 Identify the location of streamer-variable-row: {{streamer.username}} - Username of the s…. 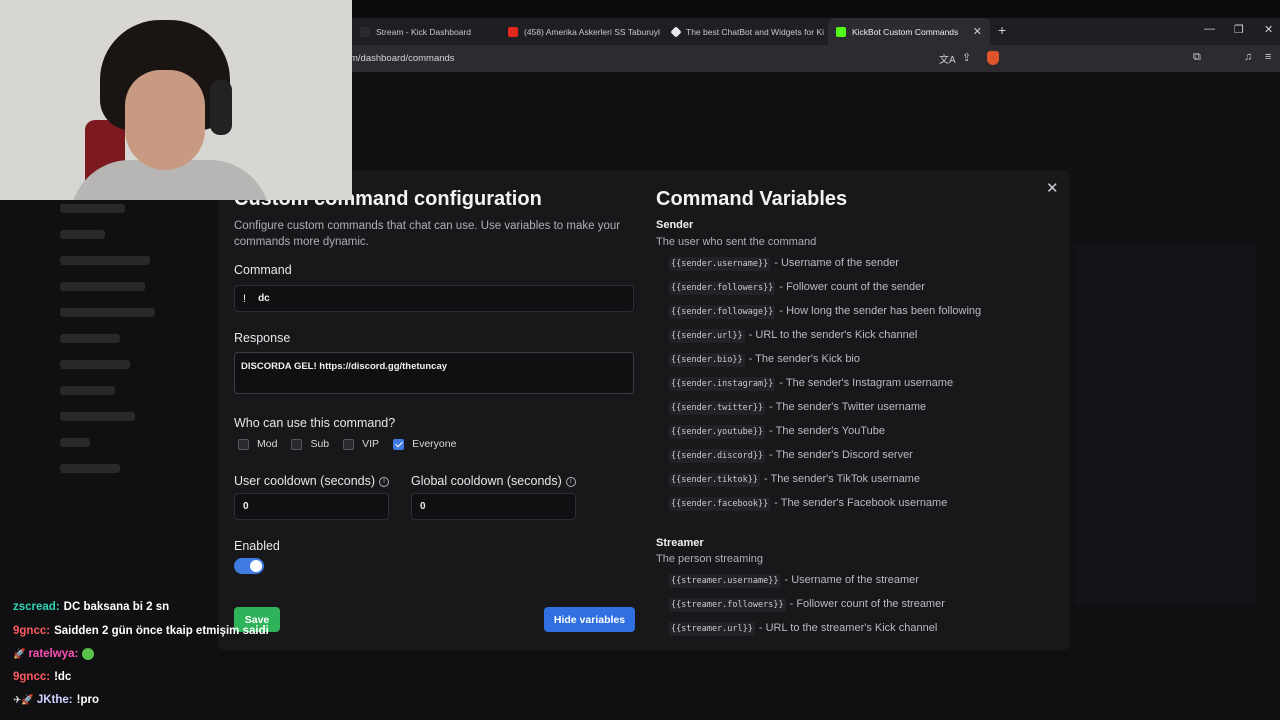
(794, 581).